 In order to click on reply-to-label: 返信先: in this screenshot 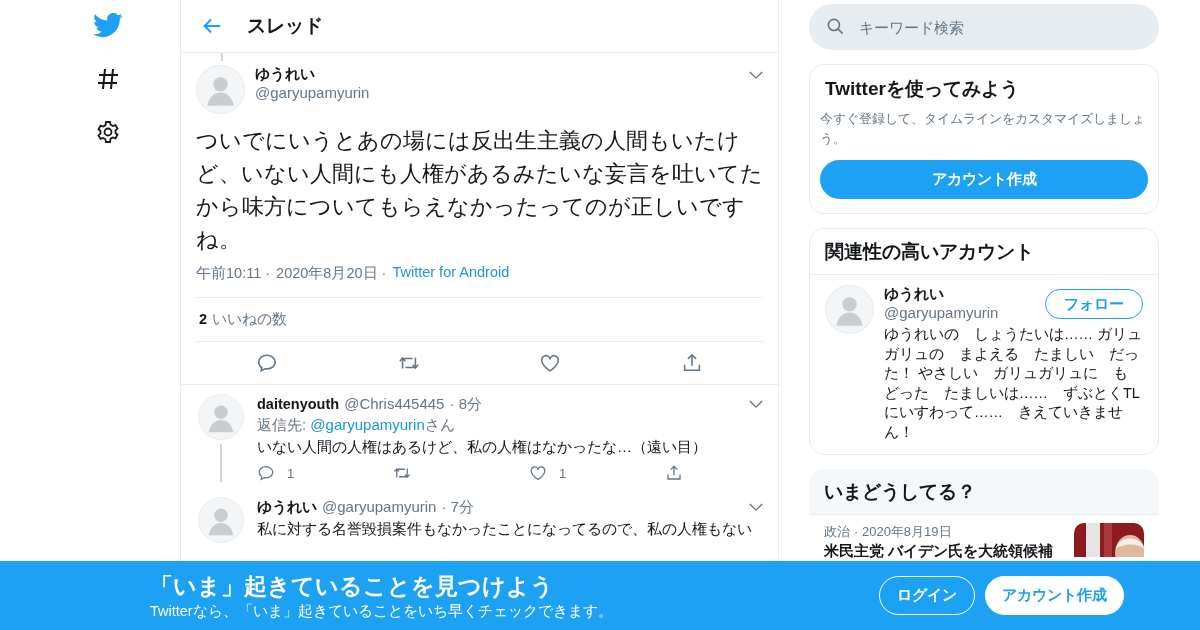, I will do `click(282, 424)`.